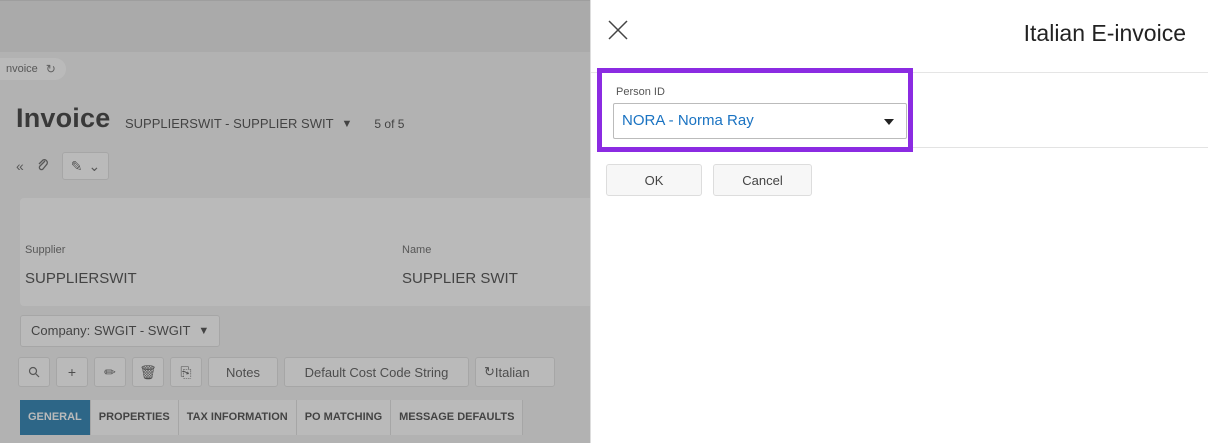 The image size is (1208, 443). Describe the element at coordinates (762, 180) in the screenshot. I see `cancel-button: Cancel` at that location.